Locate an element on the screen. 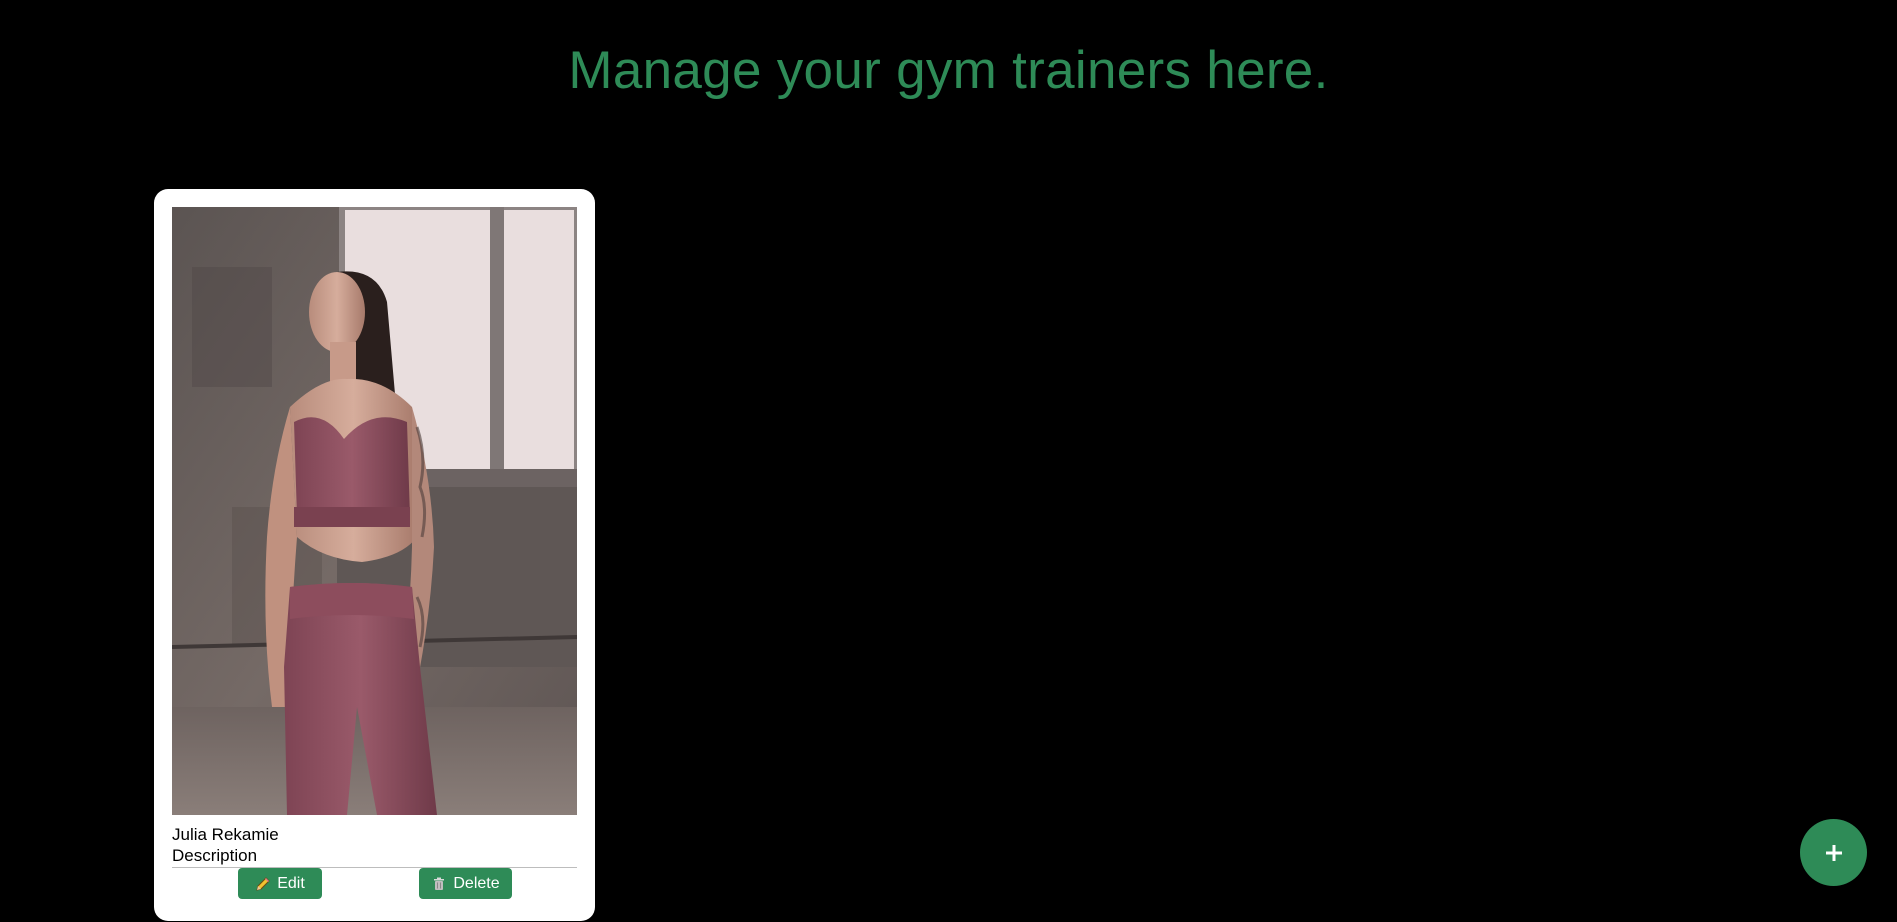 The width and height of the screenshot is (1897, 922). edit-button: Edit is located at coordinates (280, 883).